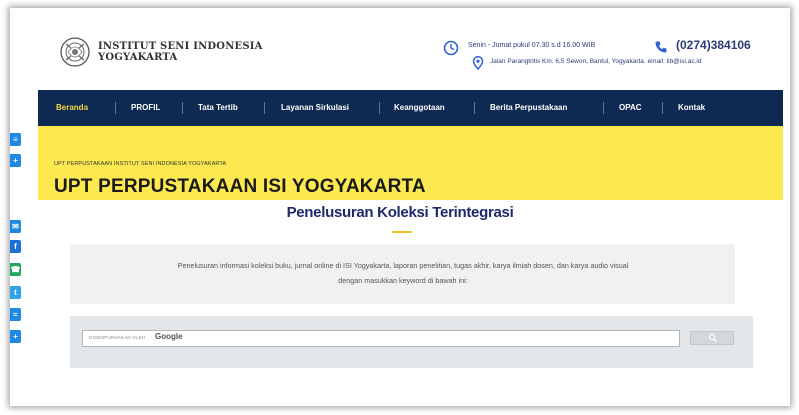 This screenshot has width=799, height=415. What do you see at coordinates (691, 108) in the screenshot?
I see `nav-item-kontak: Kontak` at bounding box center [691, 108].